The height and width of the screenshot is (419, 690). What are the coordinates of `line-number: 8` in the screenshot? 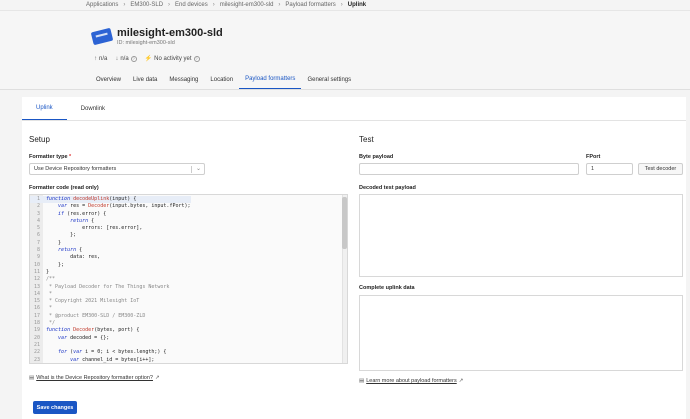 It's located at (38, 250).